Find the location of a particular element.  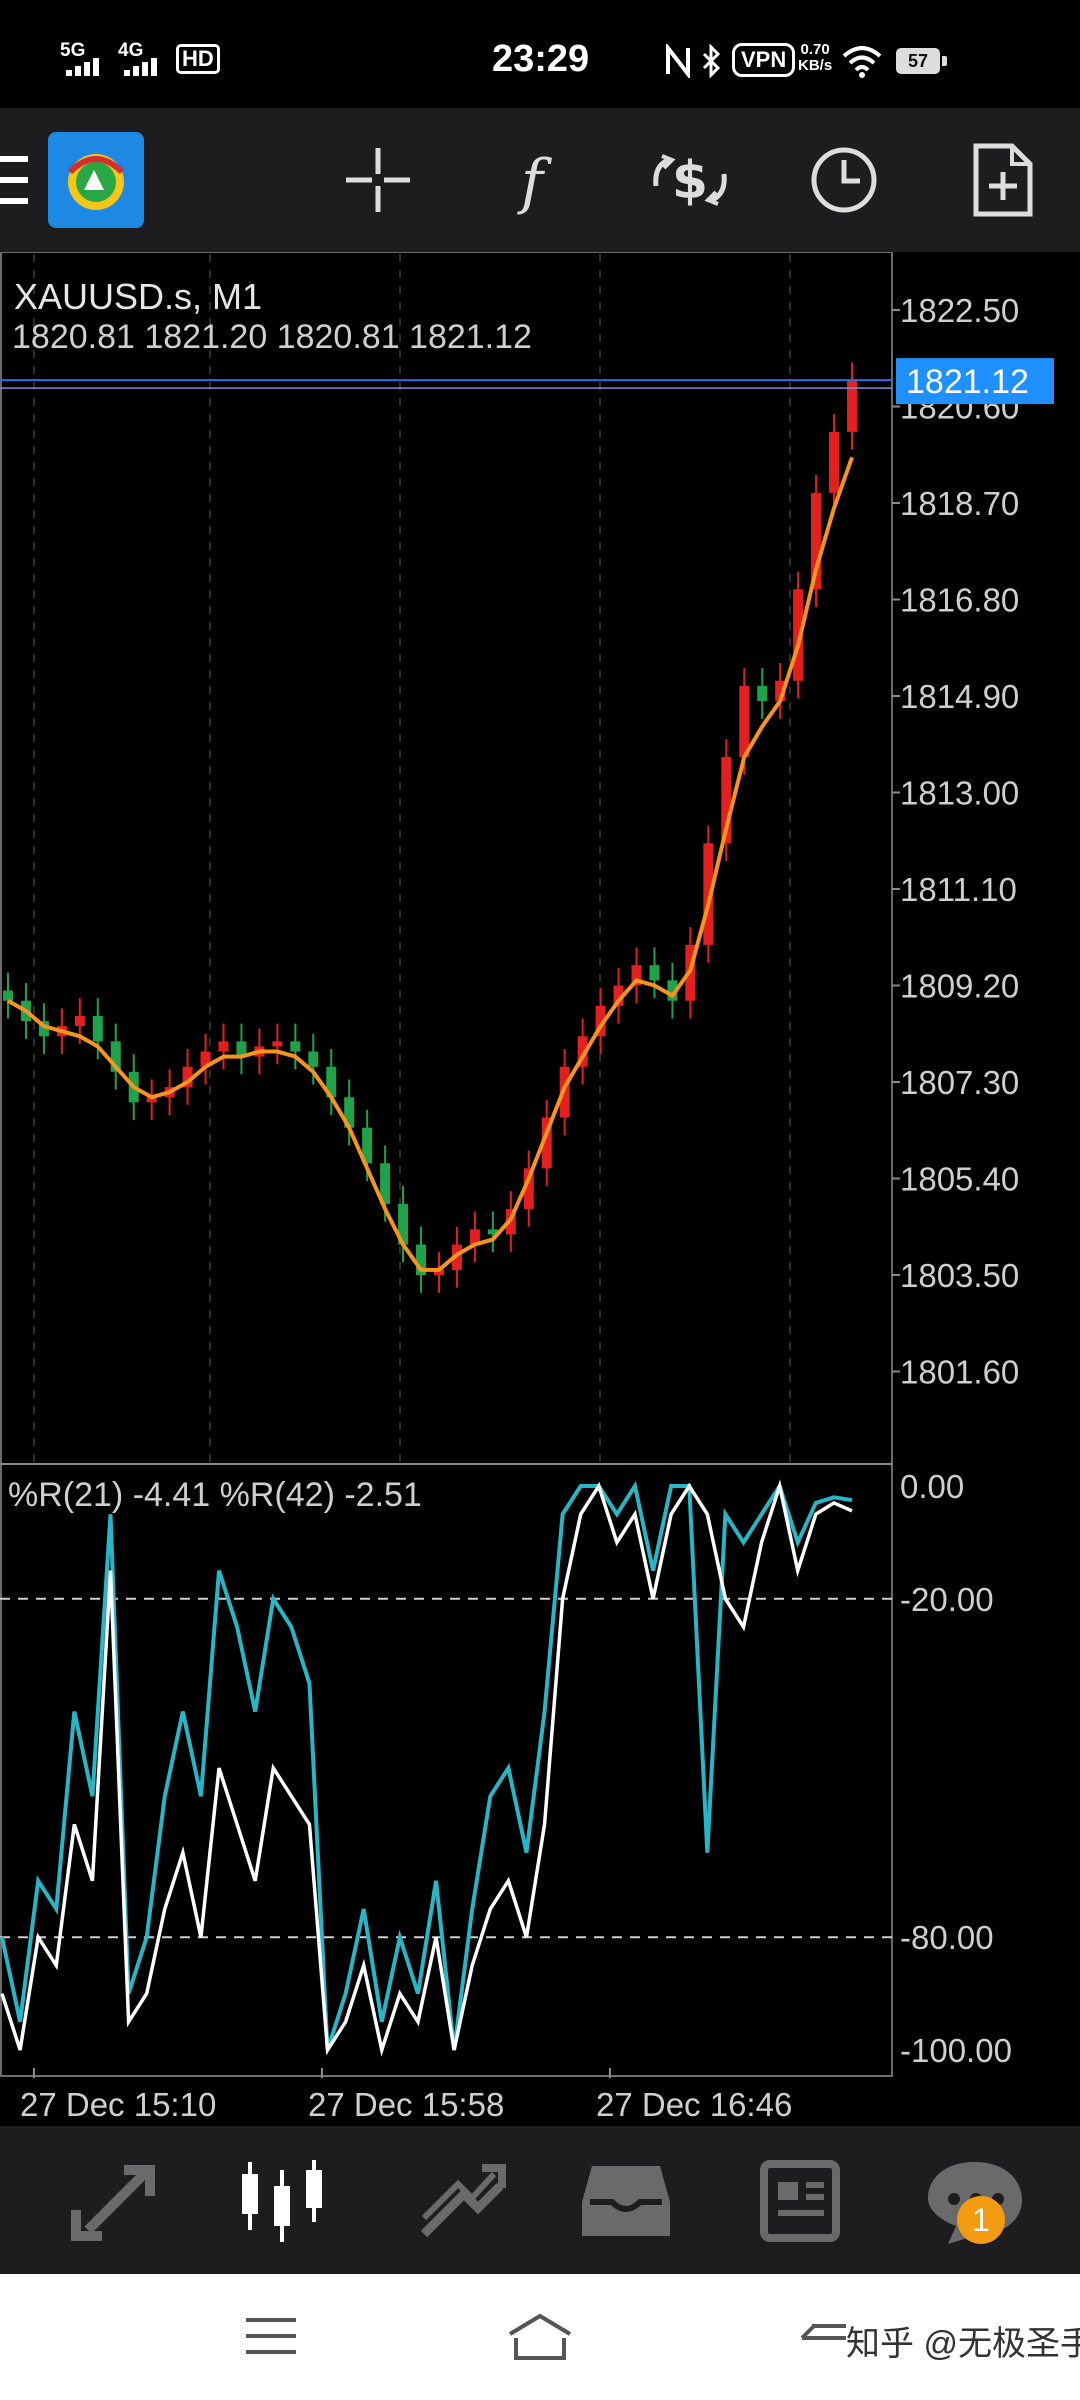

home-icon is located at coordinates (540, 2337).